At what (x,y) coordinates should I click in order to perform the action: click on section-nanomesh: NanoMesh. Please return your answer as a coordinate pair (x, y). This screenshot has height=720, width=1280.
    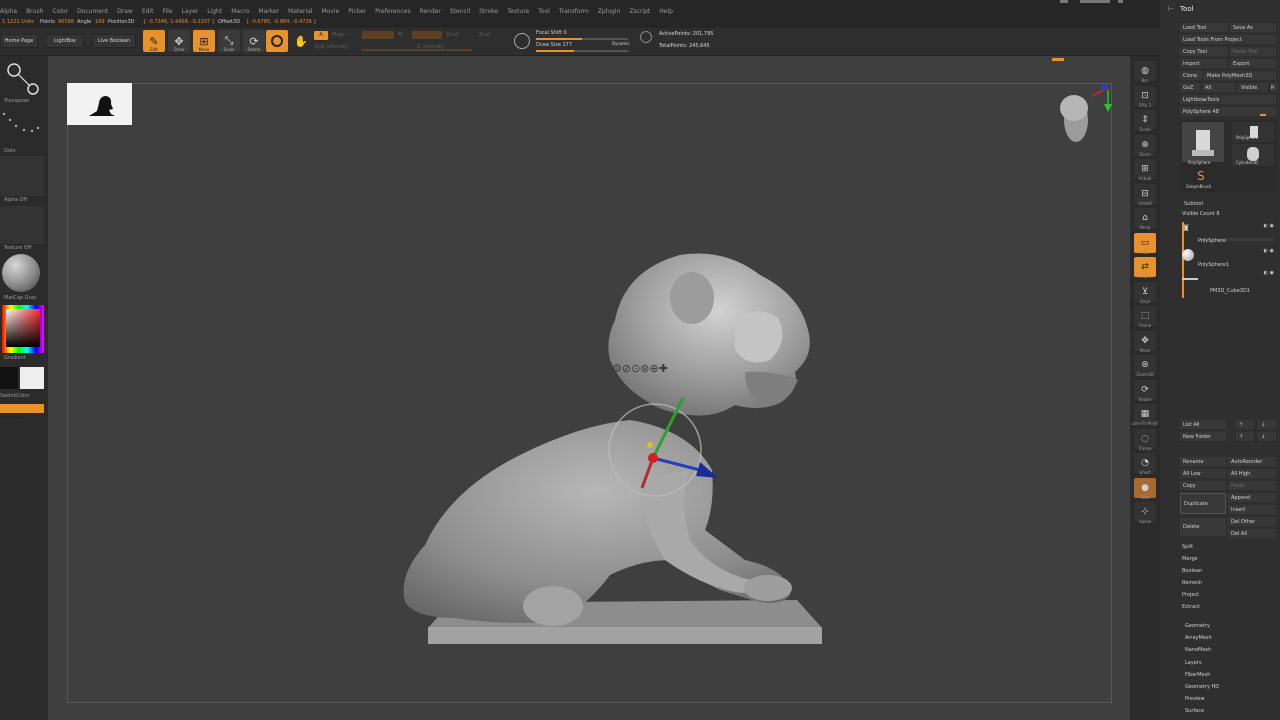
    Looking at the image, I should click on (1198, 650).